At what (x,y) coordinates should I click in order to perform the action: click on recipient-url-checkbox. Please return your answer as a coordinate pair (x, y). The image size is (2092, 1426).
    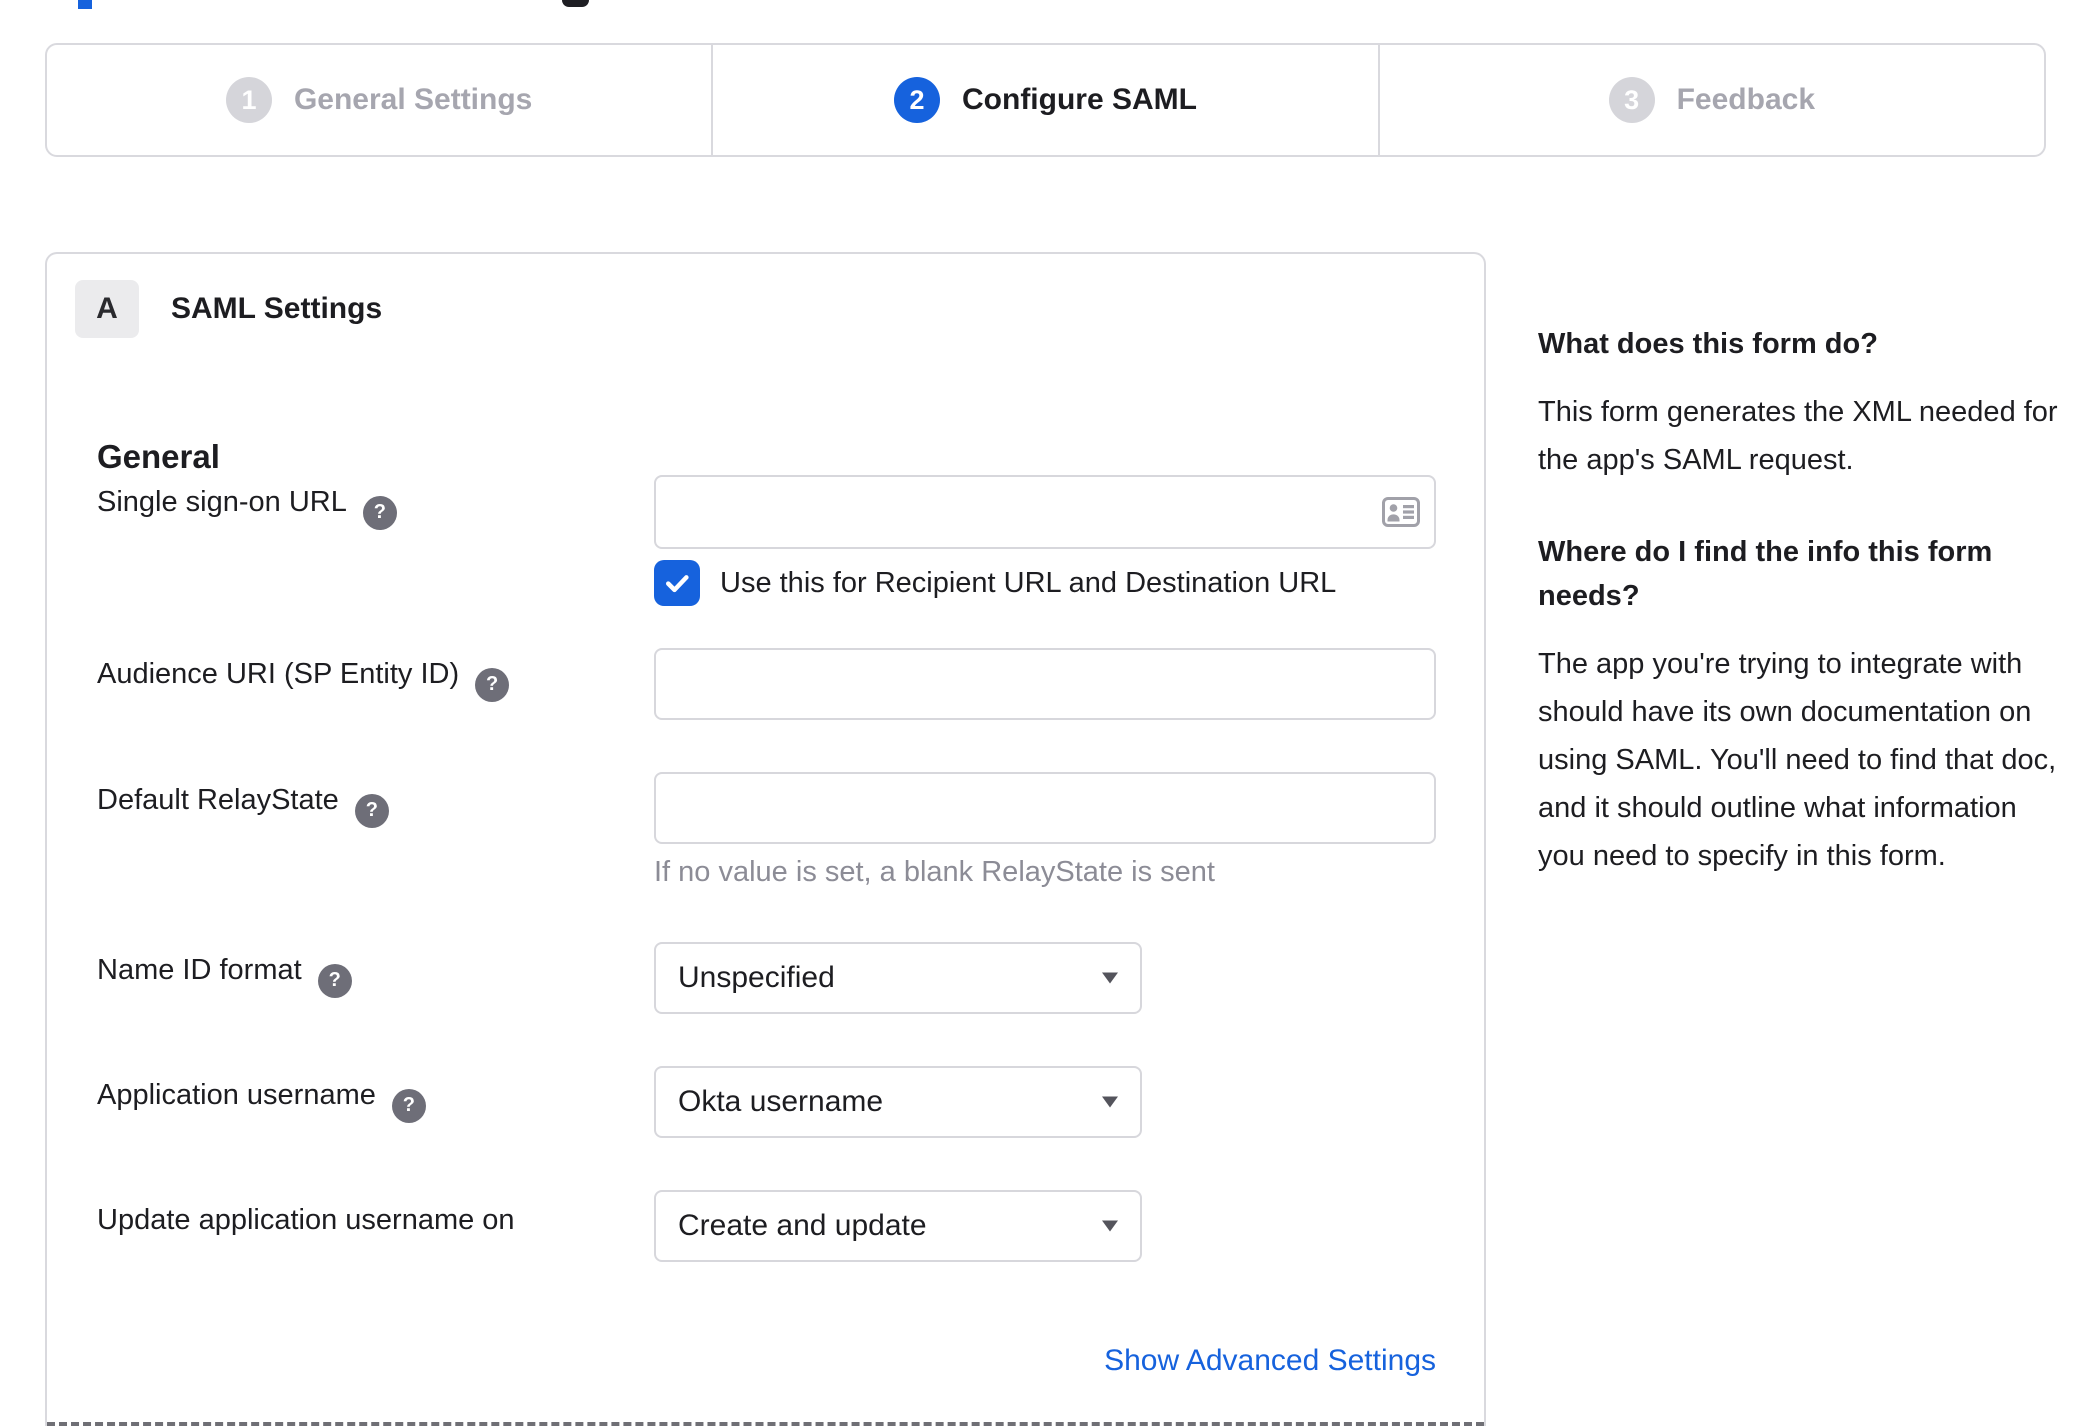
    Looking at the image, I should click on (677, 583).